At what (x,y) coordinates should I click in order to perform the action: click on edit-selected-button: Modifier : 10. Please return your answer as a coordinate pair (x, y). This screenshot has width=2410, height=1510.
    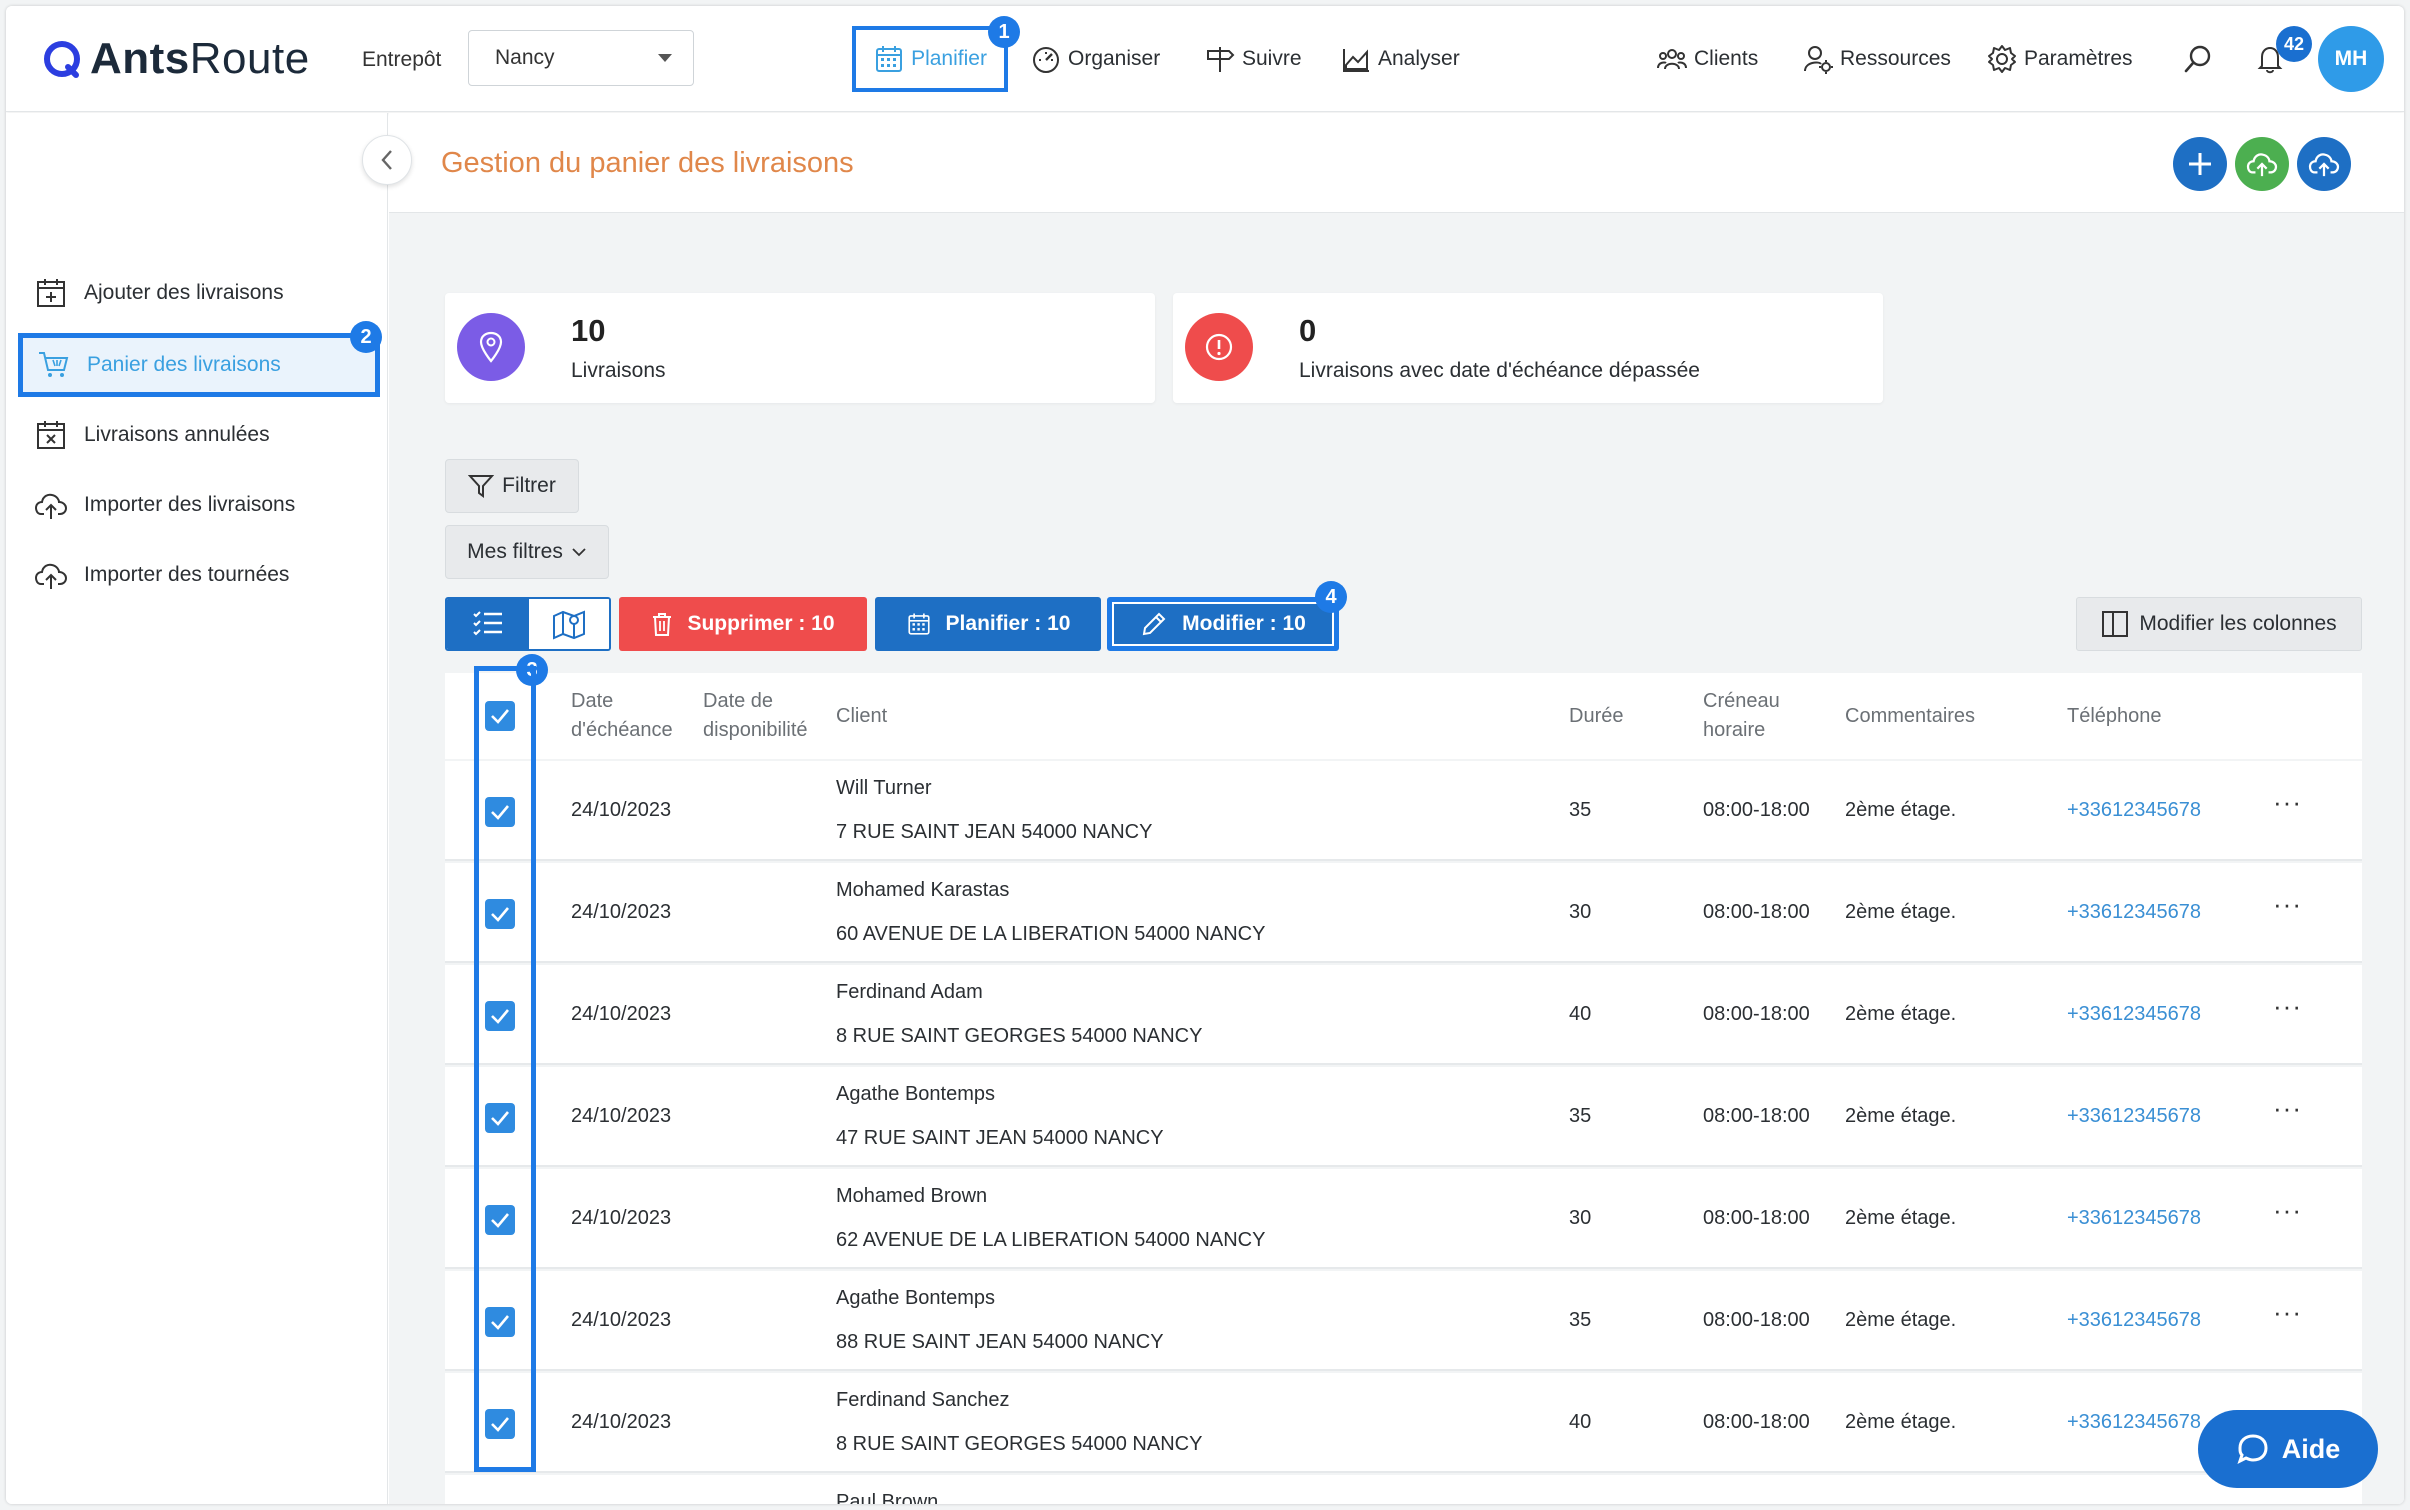
    Looking at the image, I should click on (1223, 624).